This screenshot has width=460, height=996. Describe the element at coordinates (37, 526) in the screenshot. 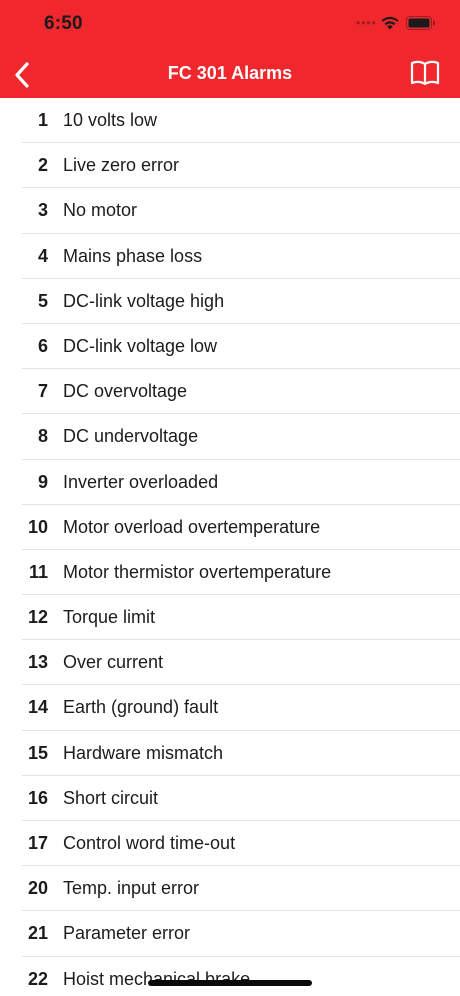

I see `alarm-number: 10` at that location.